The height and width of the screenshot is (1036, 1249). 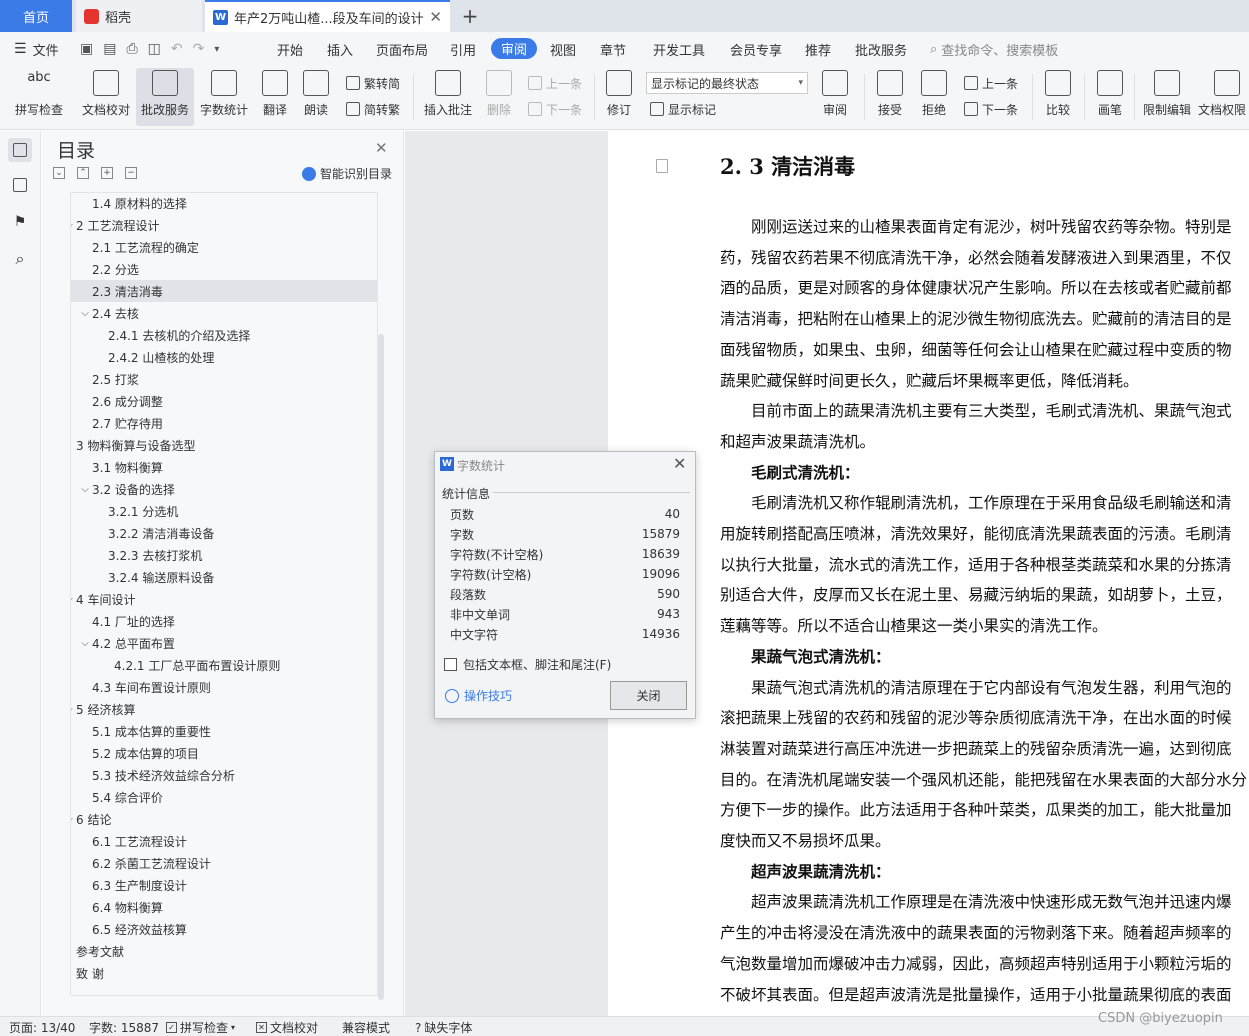 I want to click on page-indicator: 页面: 13/40, so click(x=42, y=1027).